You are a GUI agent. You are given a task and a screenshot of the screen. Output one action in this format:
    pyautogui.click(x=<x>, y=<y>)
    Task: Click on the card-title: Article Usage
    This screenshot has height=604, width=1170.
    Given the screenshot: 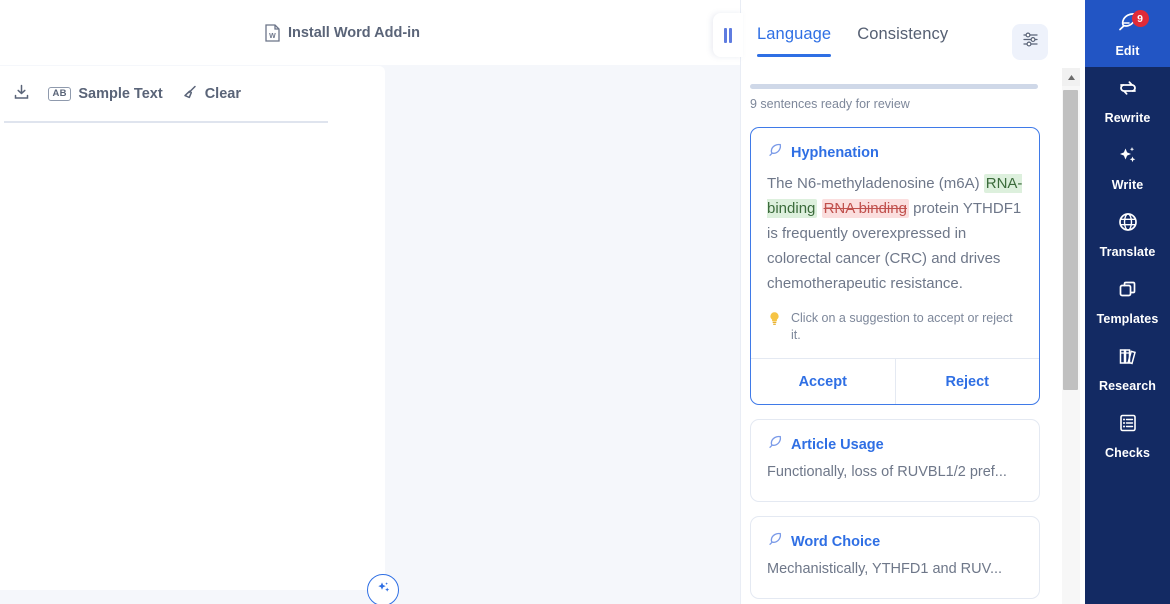 What is the action you would take?
    pyautogui.click(x=837, y=444)
    